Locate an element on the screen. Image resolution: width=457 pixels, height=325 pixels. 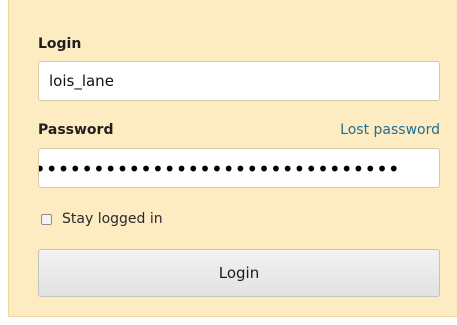
stay-logged-in-row: Stay logged in is located at coordinates (102, 219).